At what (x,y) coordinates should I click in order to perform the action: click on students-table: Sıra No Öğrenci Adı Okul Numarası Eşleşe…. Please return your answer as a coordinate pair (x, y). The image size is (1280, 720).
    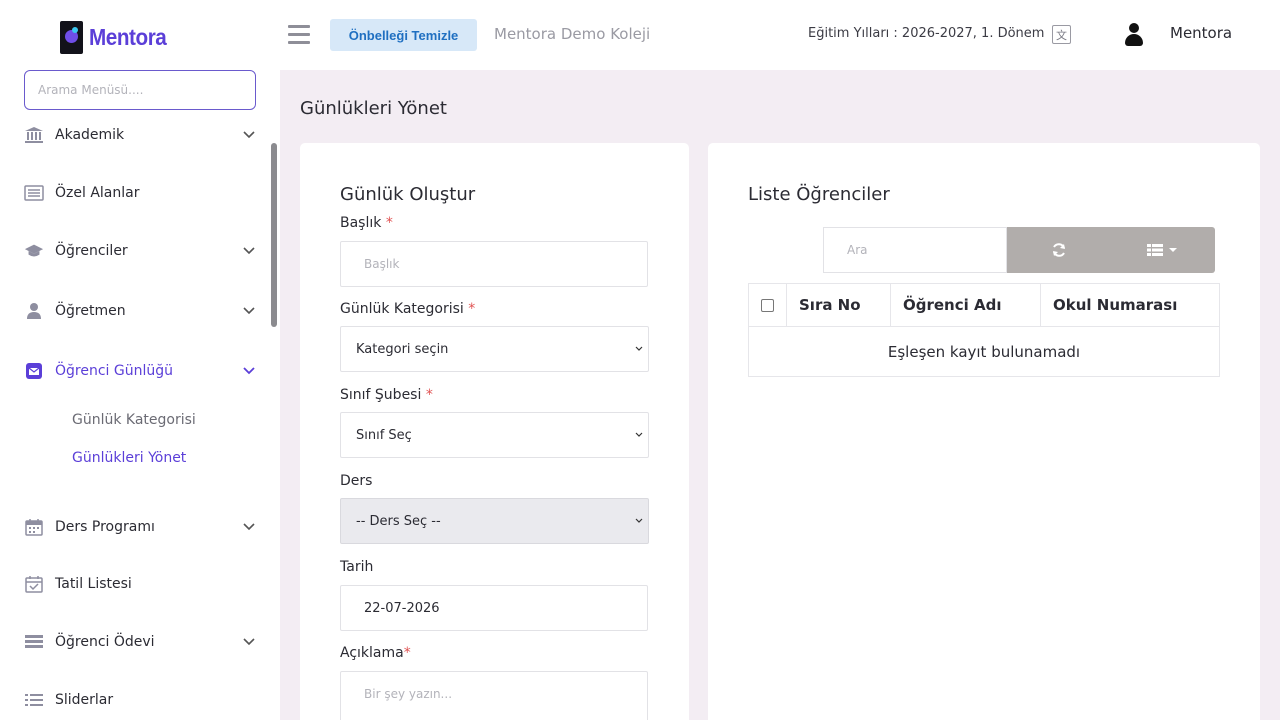
    Looking at the image, I should click on (984, 330).